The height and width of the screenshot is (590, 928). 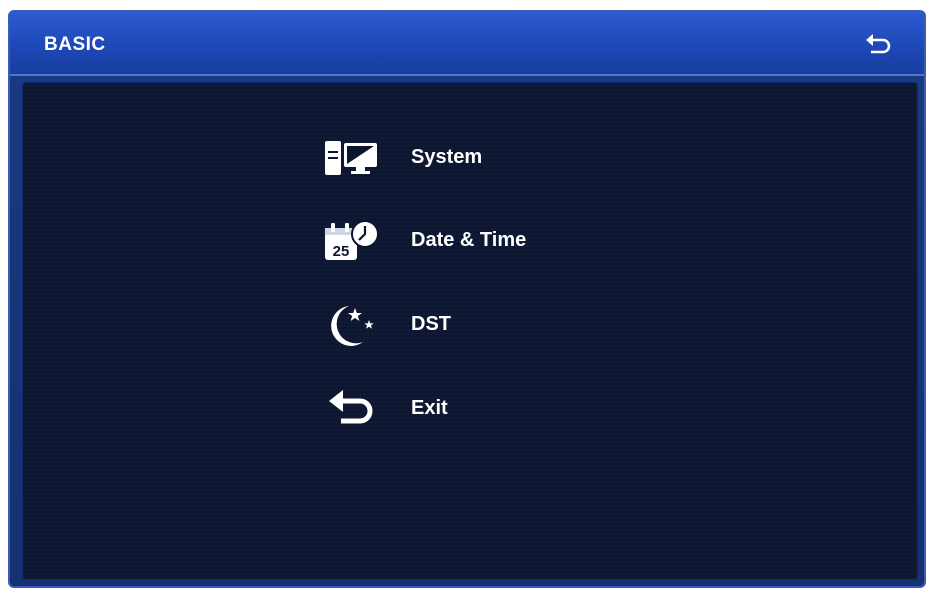 I want to click on menu-item-system: System, so click(x=483, y=158).